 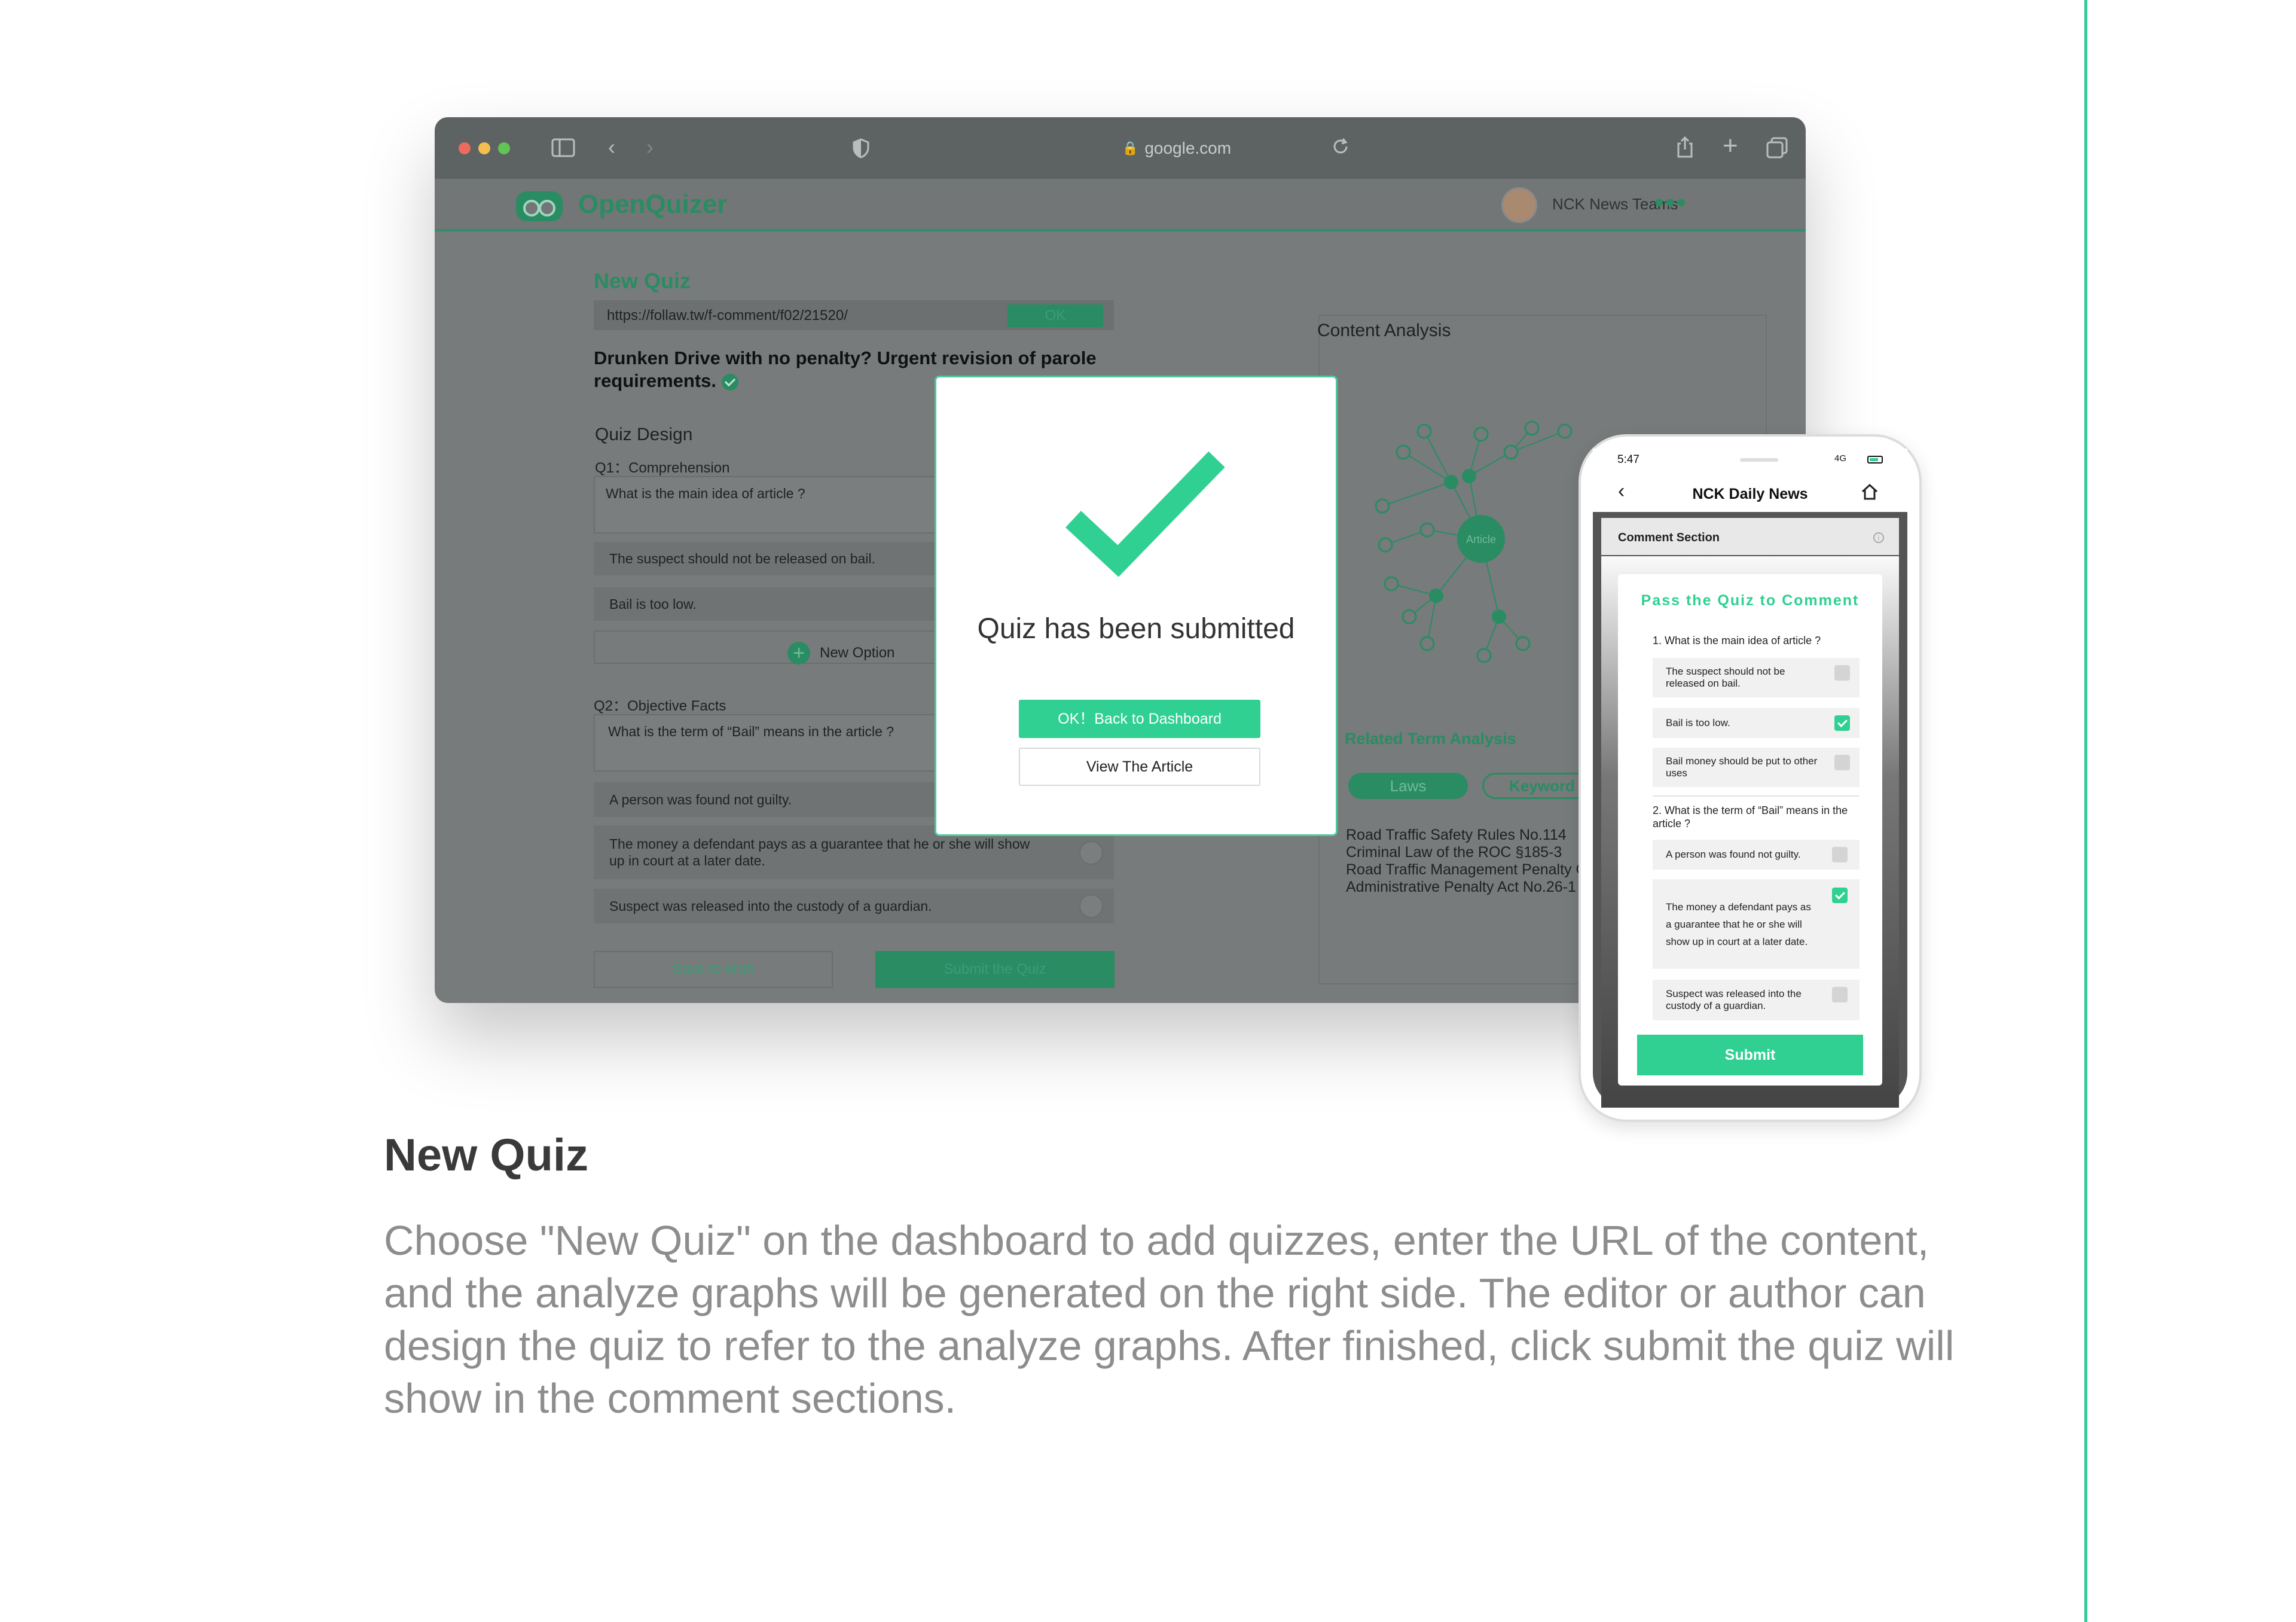 What do you see at coordinates (1469, 870) in the screenshot?
I see `law-item: Road Traffic Management Penalty Or` at bounding box center [1469, 870].